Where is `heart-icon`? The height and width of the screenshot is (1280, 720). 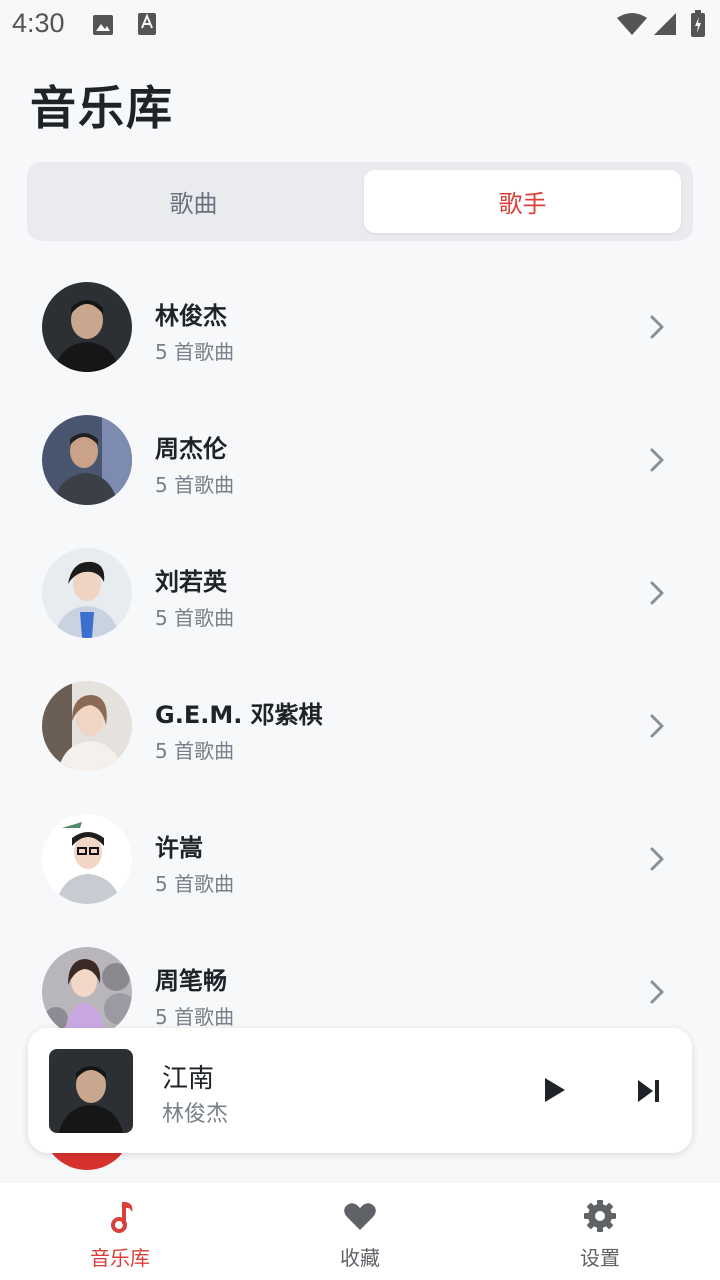 heart-icon is located at coordinates (360, 1216).